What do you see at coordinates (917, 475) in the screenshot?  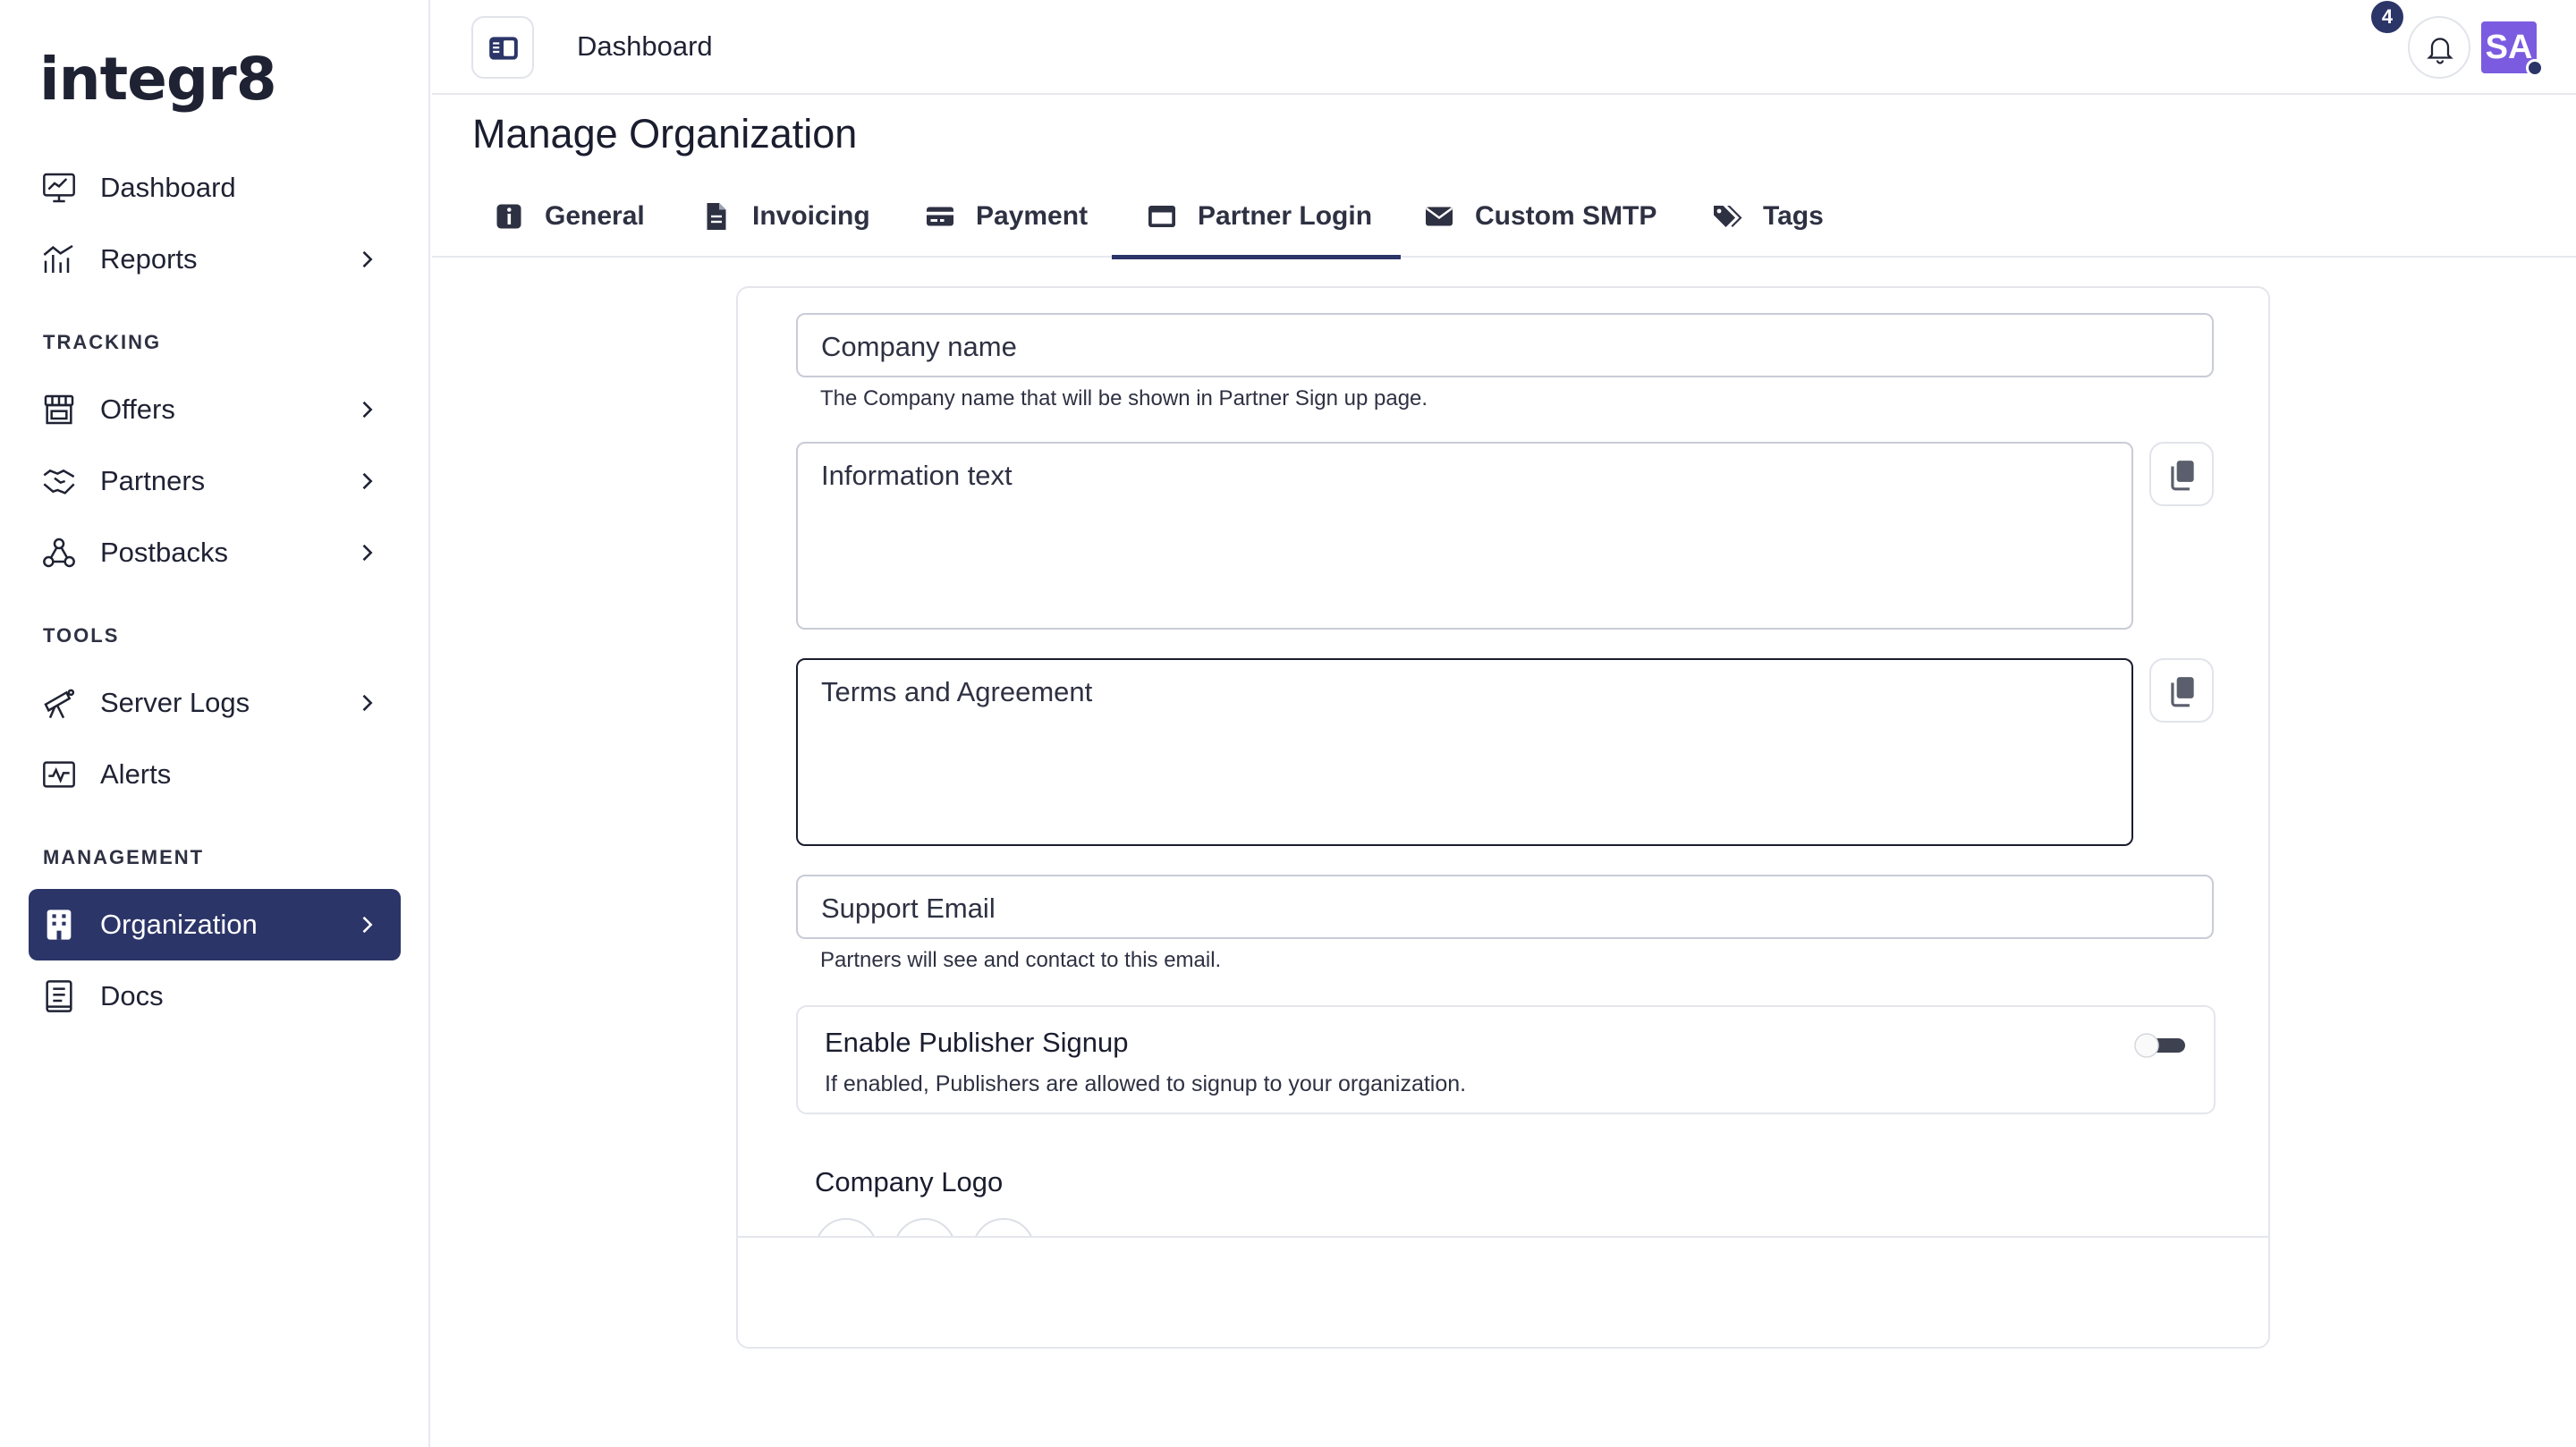 I see `information-text-placeholder: Information text` at bounding box center [917, 475].